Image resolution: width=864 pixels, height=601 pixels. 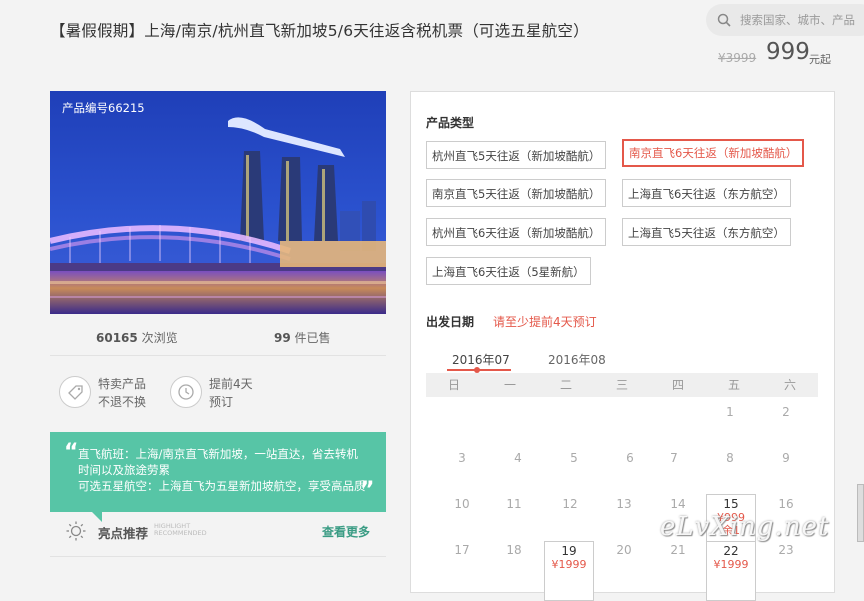 What do you see at coordinates (76, 531) in the screenshot?
I see `lightbulb-icon` at bounding box center [76, 531].